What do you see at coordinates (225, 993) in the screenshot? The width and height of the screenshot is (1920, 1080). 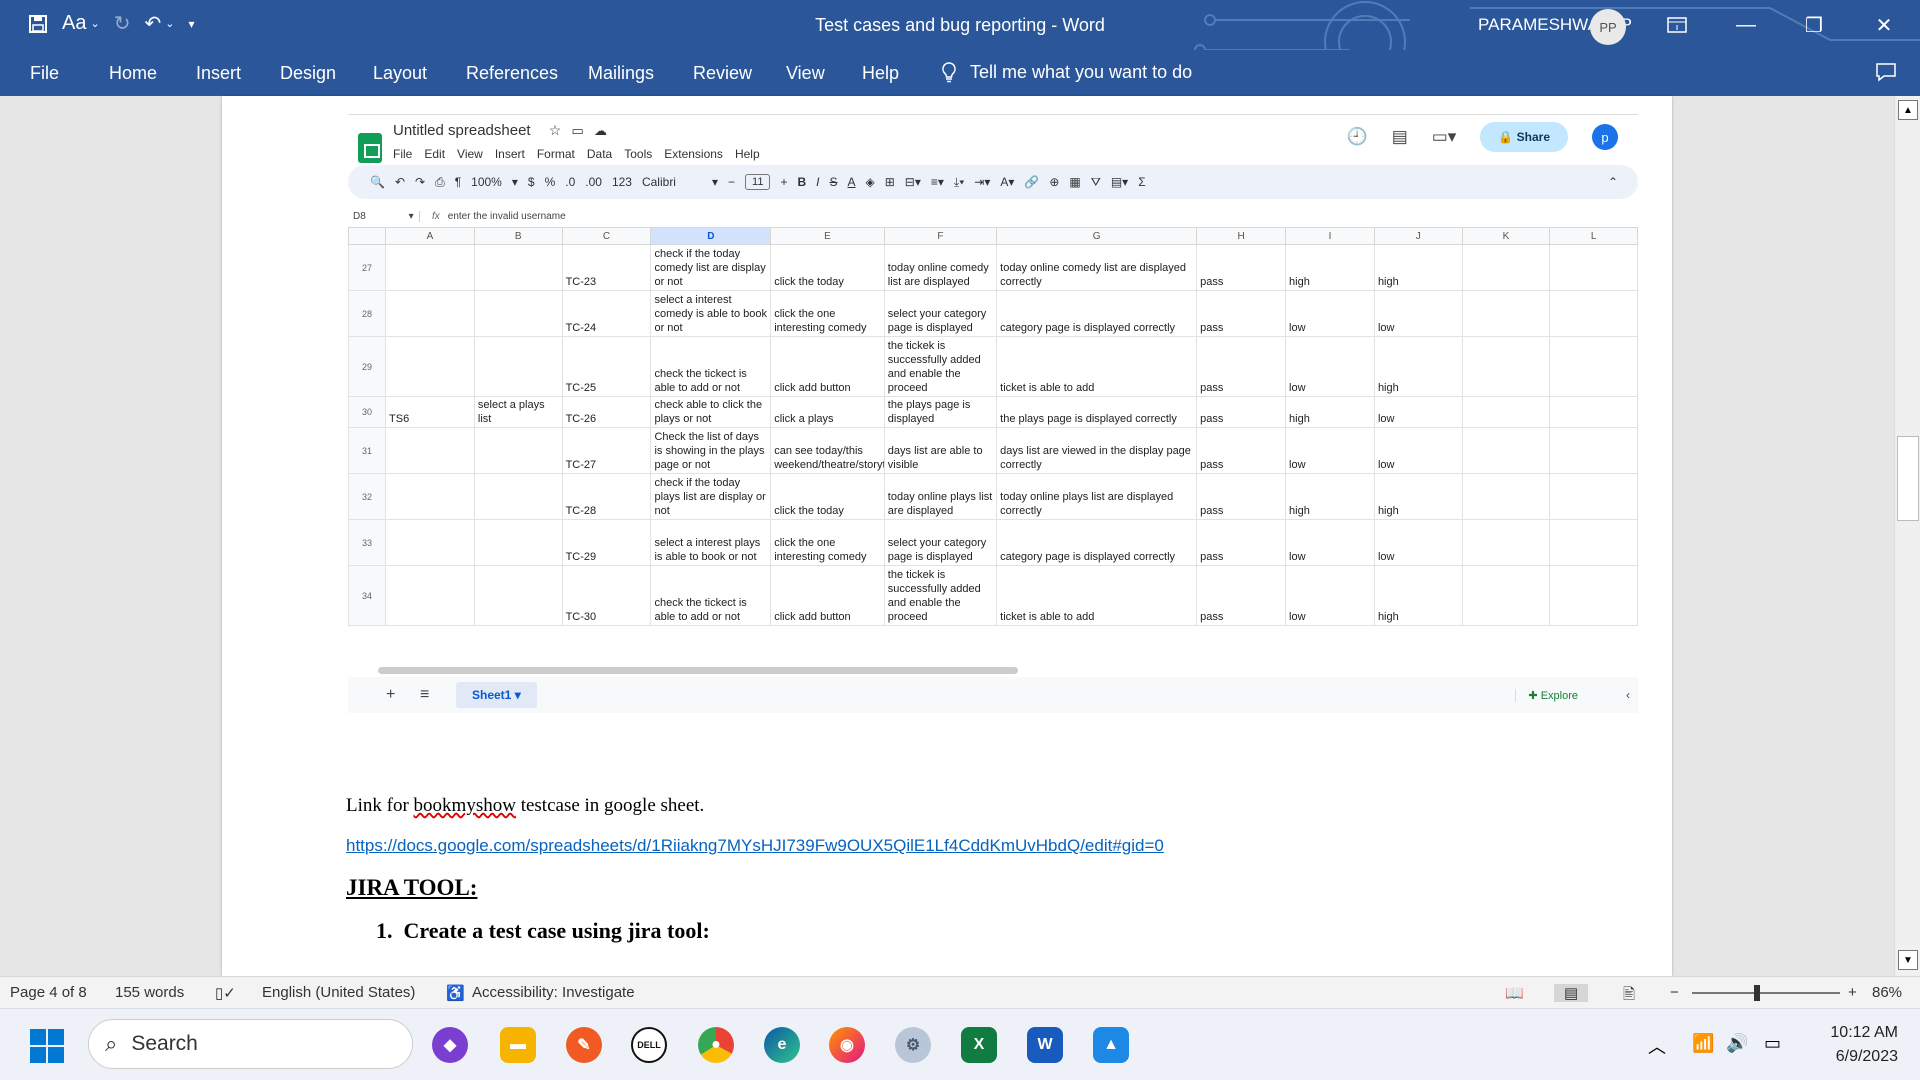 I see `proofing-icon: ▯✓` at bounding box center [225, 993].